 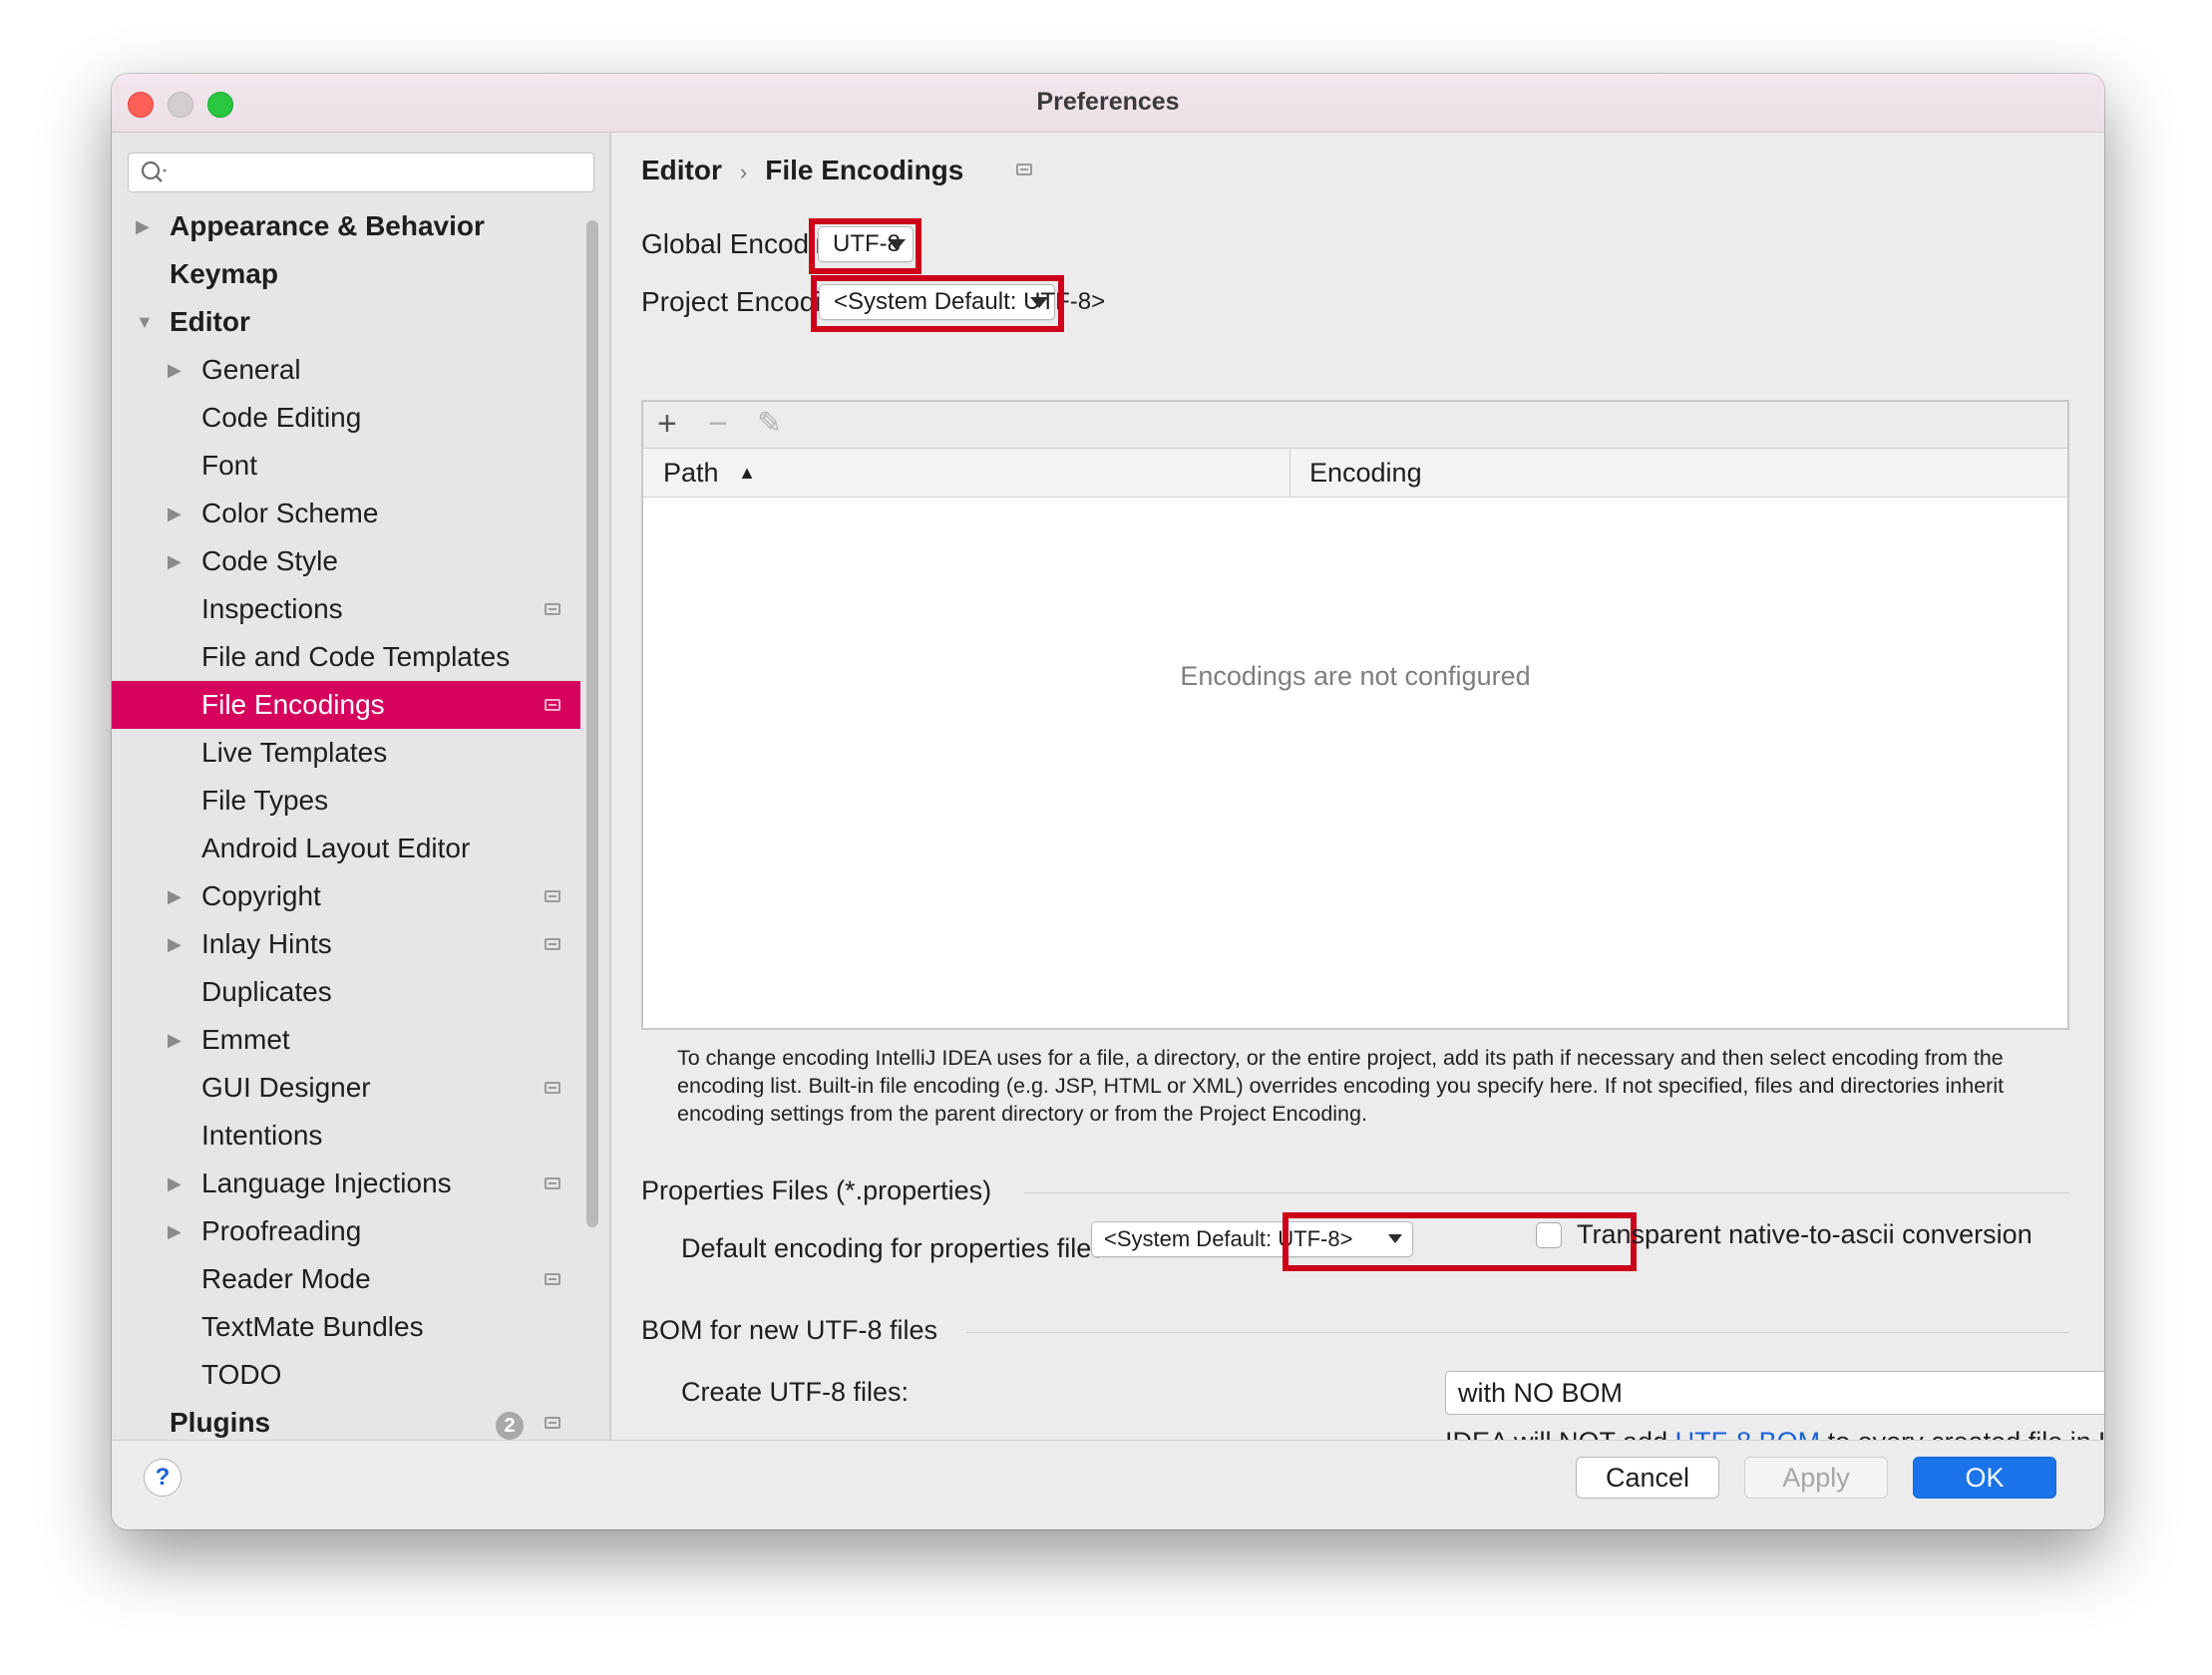 What do you see at coordinates (266, 943) in the screenshot?
I see `sidebar-item-label: Inlay Hints` at bounding box center [266, 943].